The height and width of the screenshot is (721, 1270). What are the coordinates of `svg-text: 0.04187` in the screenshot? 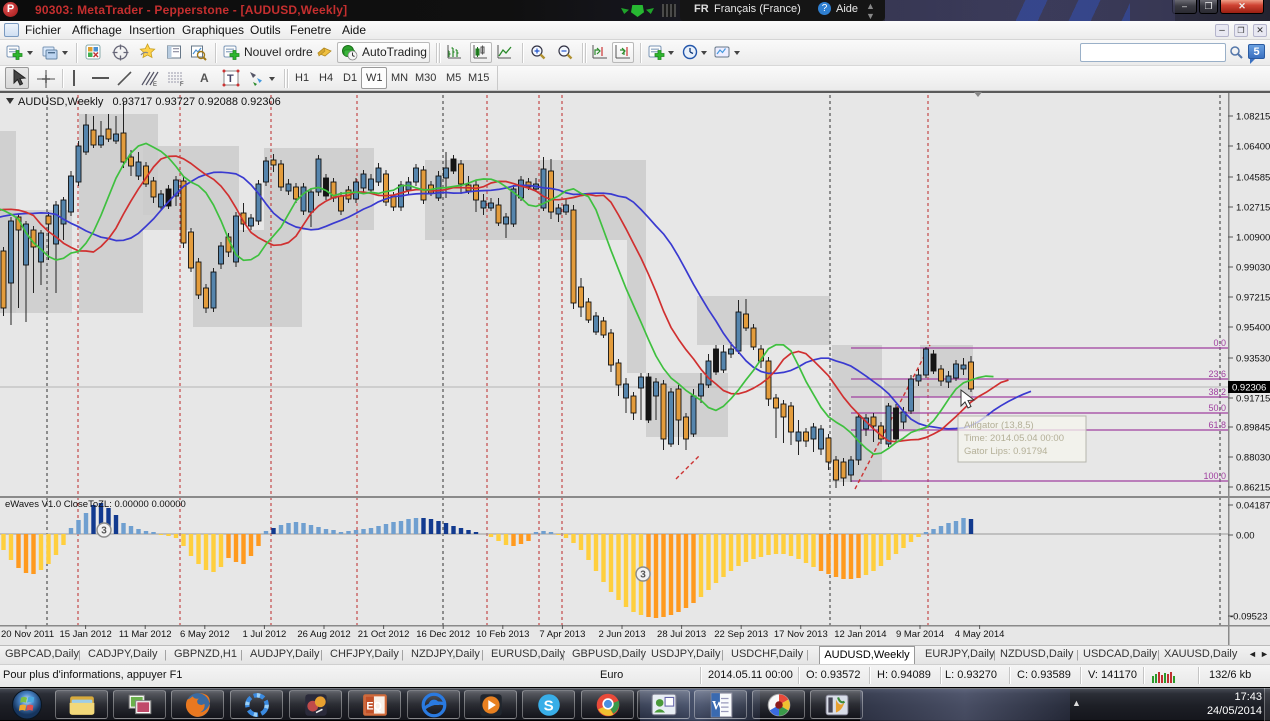 It's located at (1253, 506).